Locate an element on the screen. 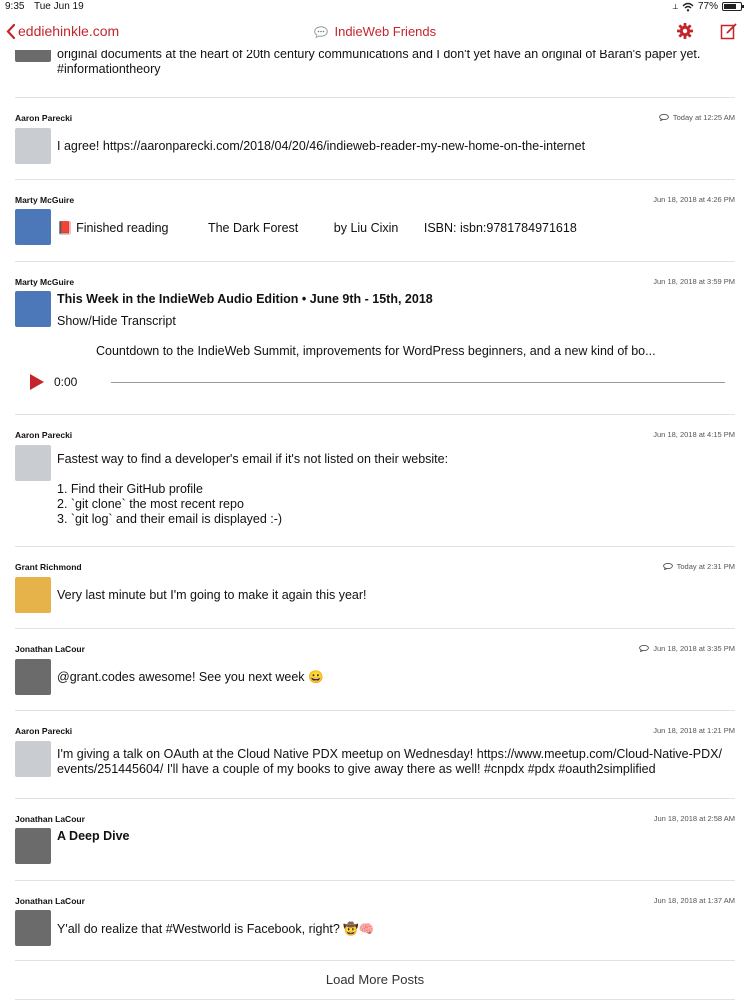 The width and height of the screenshot is (750, 1000). post-timestamp: Jun 18, 2018 at 4:15 PM is located at coordinates (694, 434).